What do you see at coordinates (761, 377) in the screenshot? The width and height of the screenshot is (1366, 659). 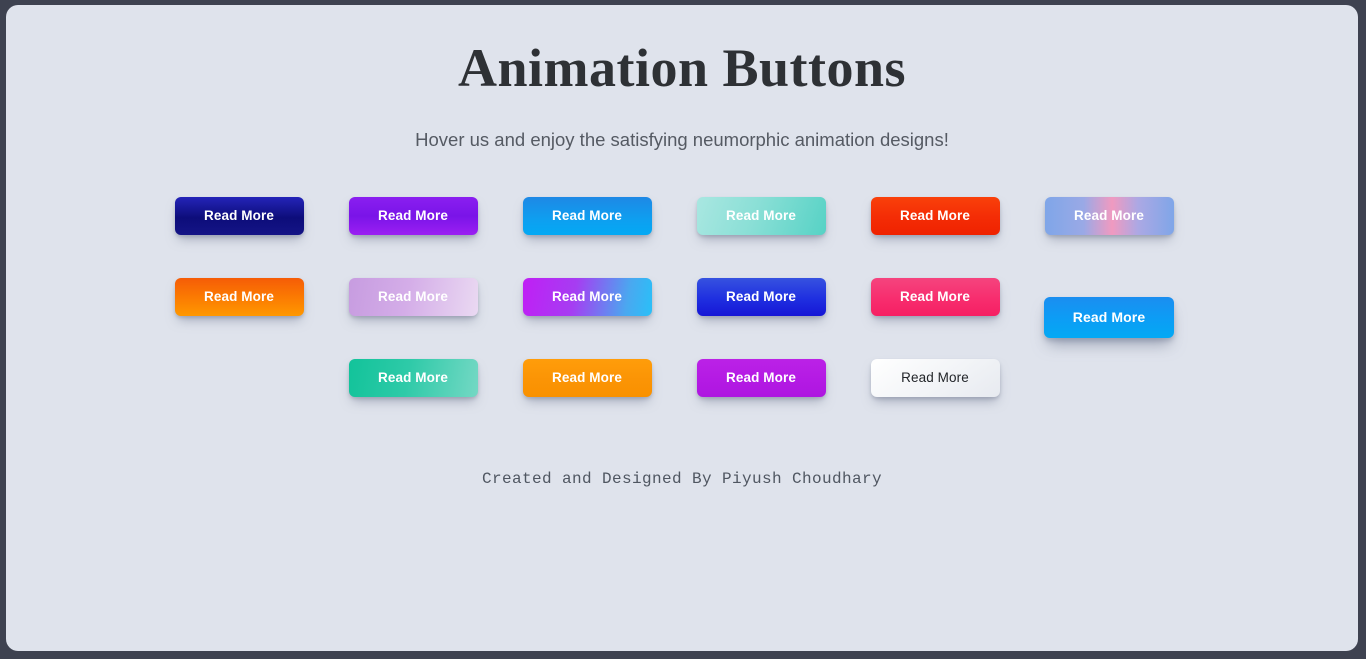 I see `read-more-button-15: Read More` at bounding box center [761, 377].